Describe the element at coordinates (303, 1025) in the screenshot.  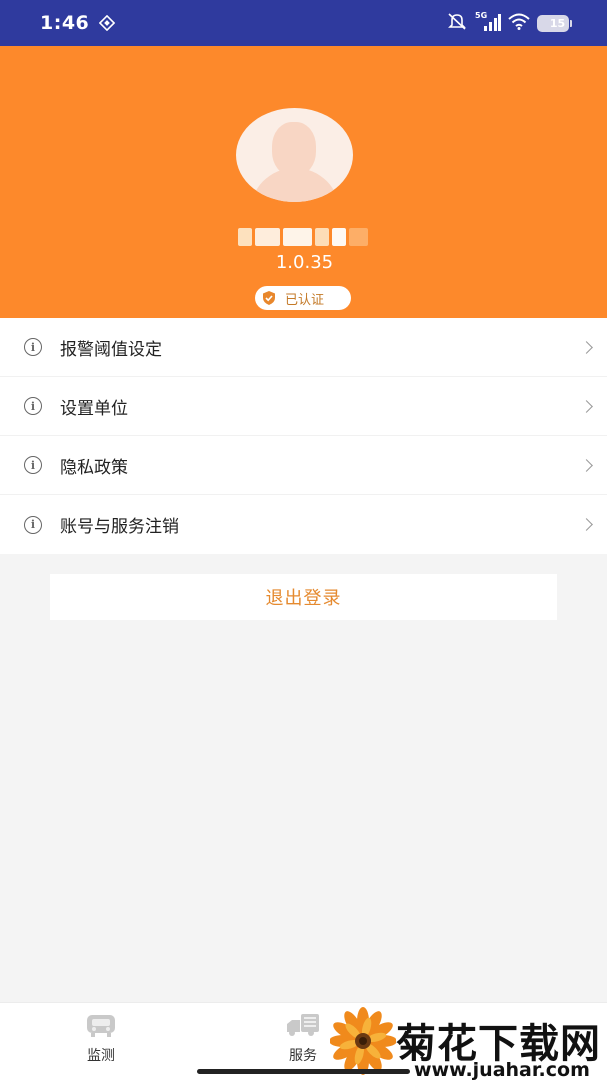
I see `truck-service-icon` at that location.